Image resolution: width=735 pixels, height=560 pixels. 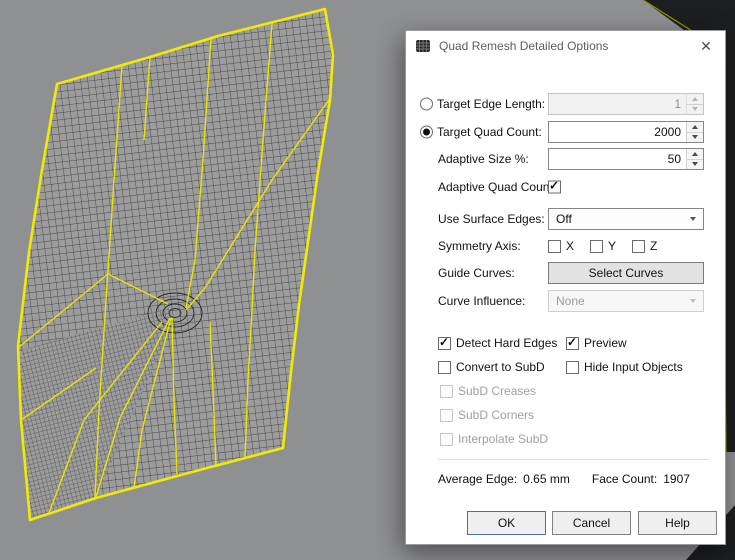 I want to click on subd-creases-toggle: SubD Creases, so click(x=488, y=391).